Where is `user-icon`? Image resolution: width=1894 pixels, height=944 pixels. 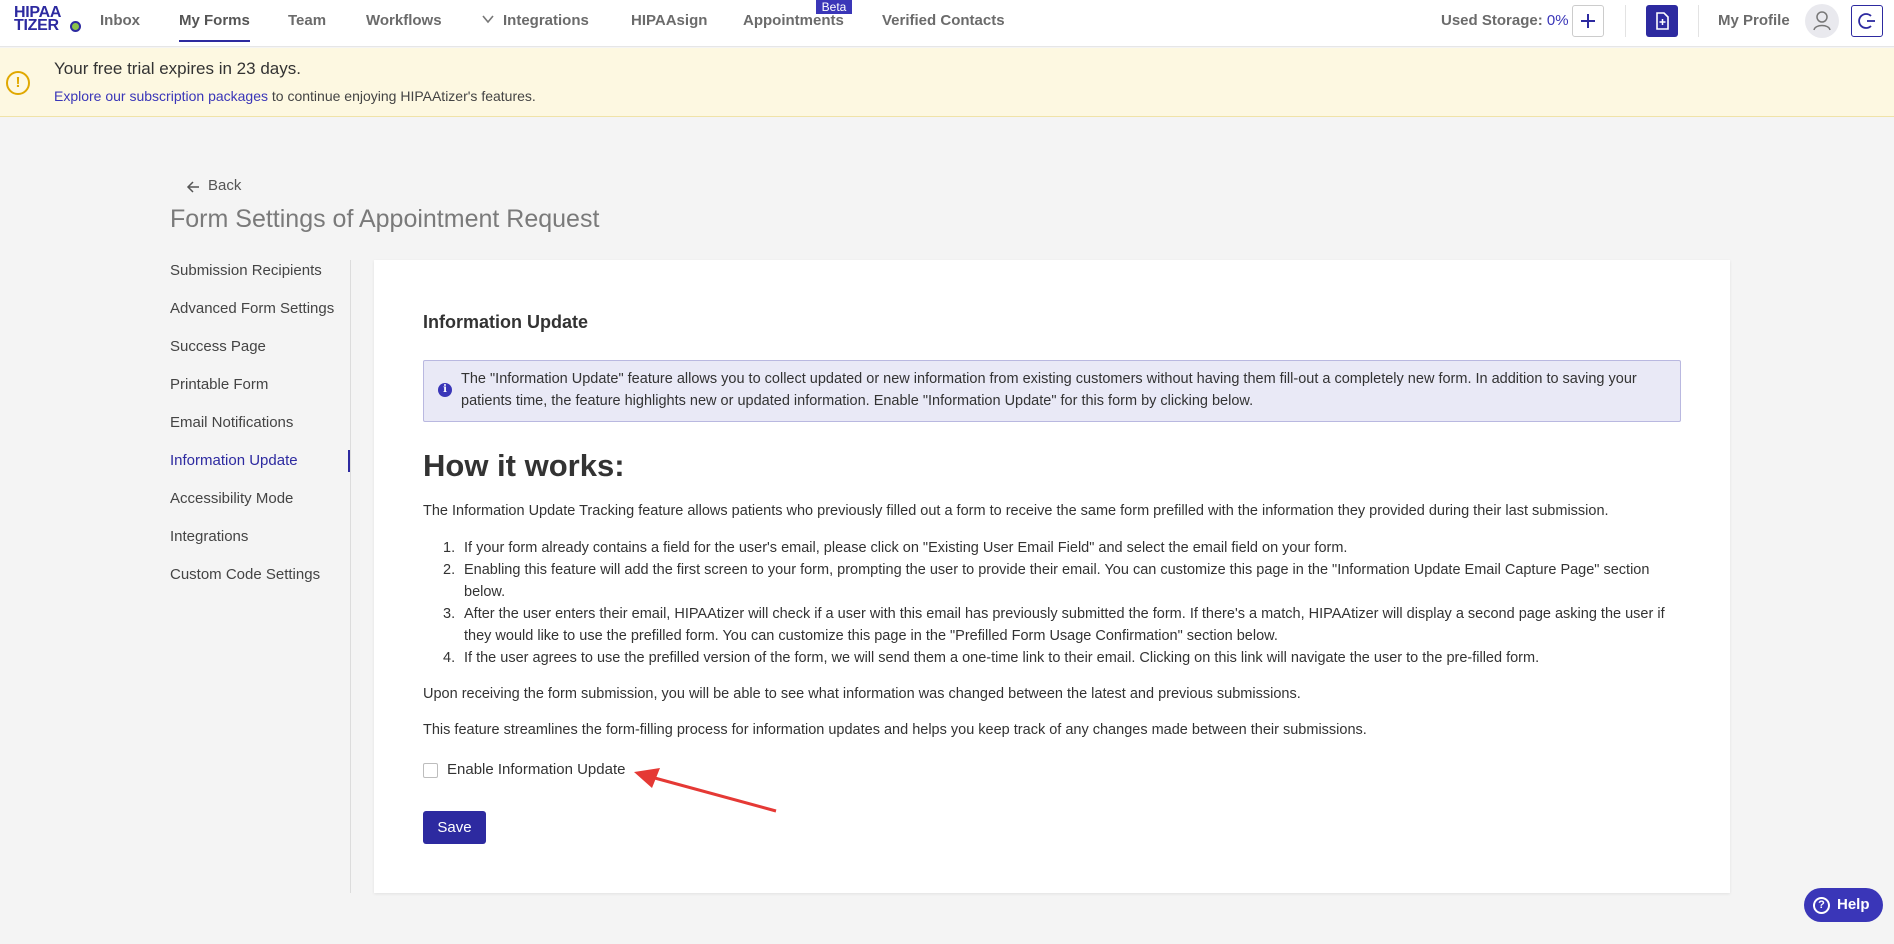
user-icon is located at coordinates (1822, 21).